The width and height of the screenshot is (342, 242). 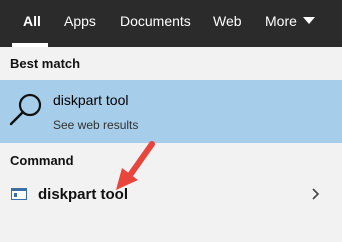 What do you see at coordinates (96, 125) in the screenshot?
I see `best-match-subtitle: See web results` at bounding box center [96, 125].